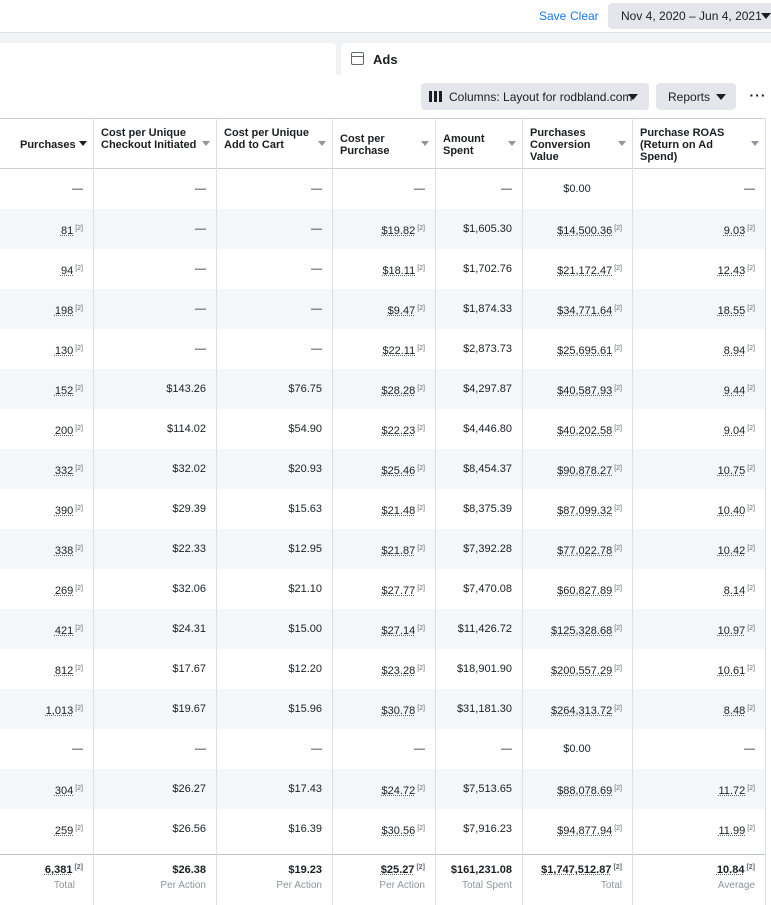  I want to click on column-header-cpu_checkout: Cost per Unique Checkout Initiated, so click(154, 144).